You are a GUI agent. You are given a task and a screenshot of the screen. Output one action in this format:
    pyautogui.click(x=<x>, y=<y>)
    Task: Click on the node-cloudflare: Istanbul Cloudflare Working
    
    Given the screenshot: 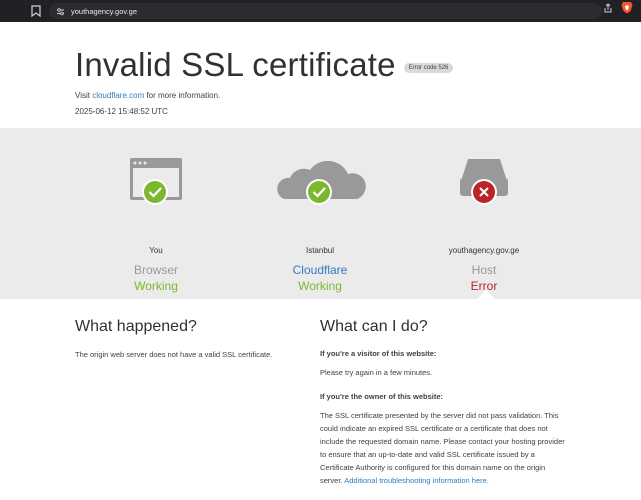 What is the action you would take?
    pyautogui.click(x=320, y=210)
    